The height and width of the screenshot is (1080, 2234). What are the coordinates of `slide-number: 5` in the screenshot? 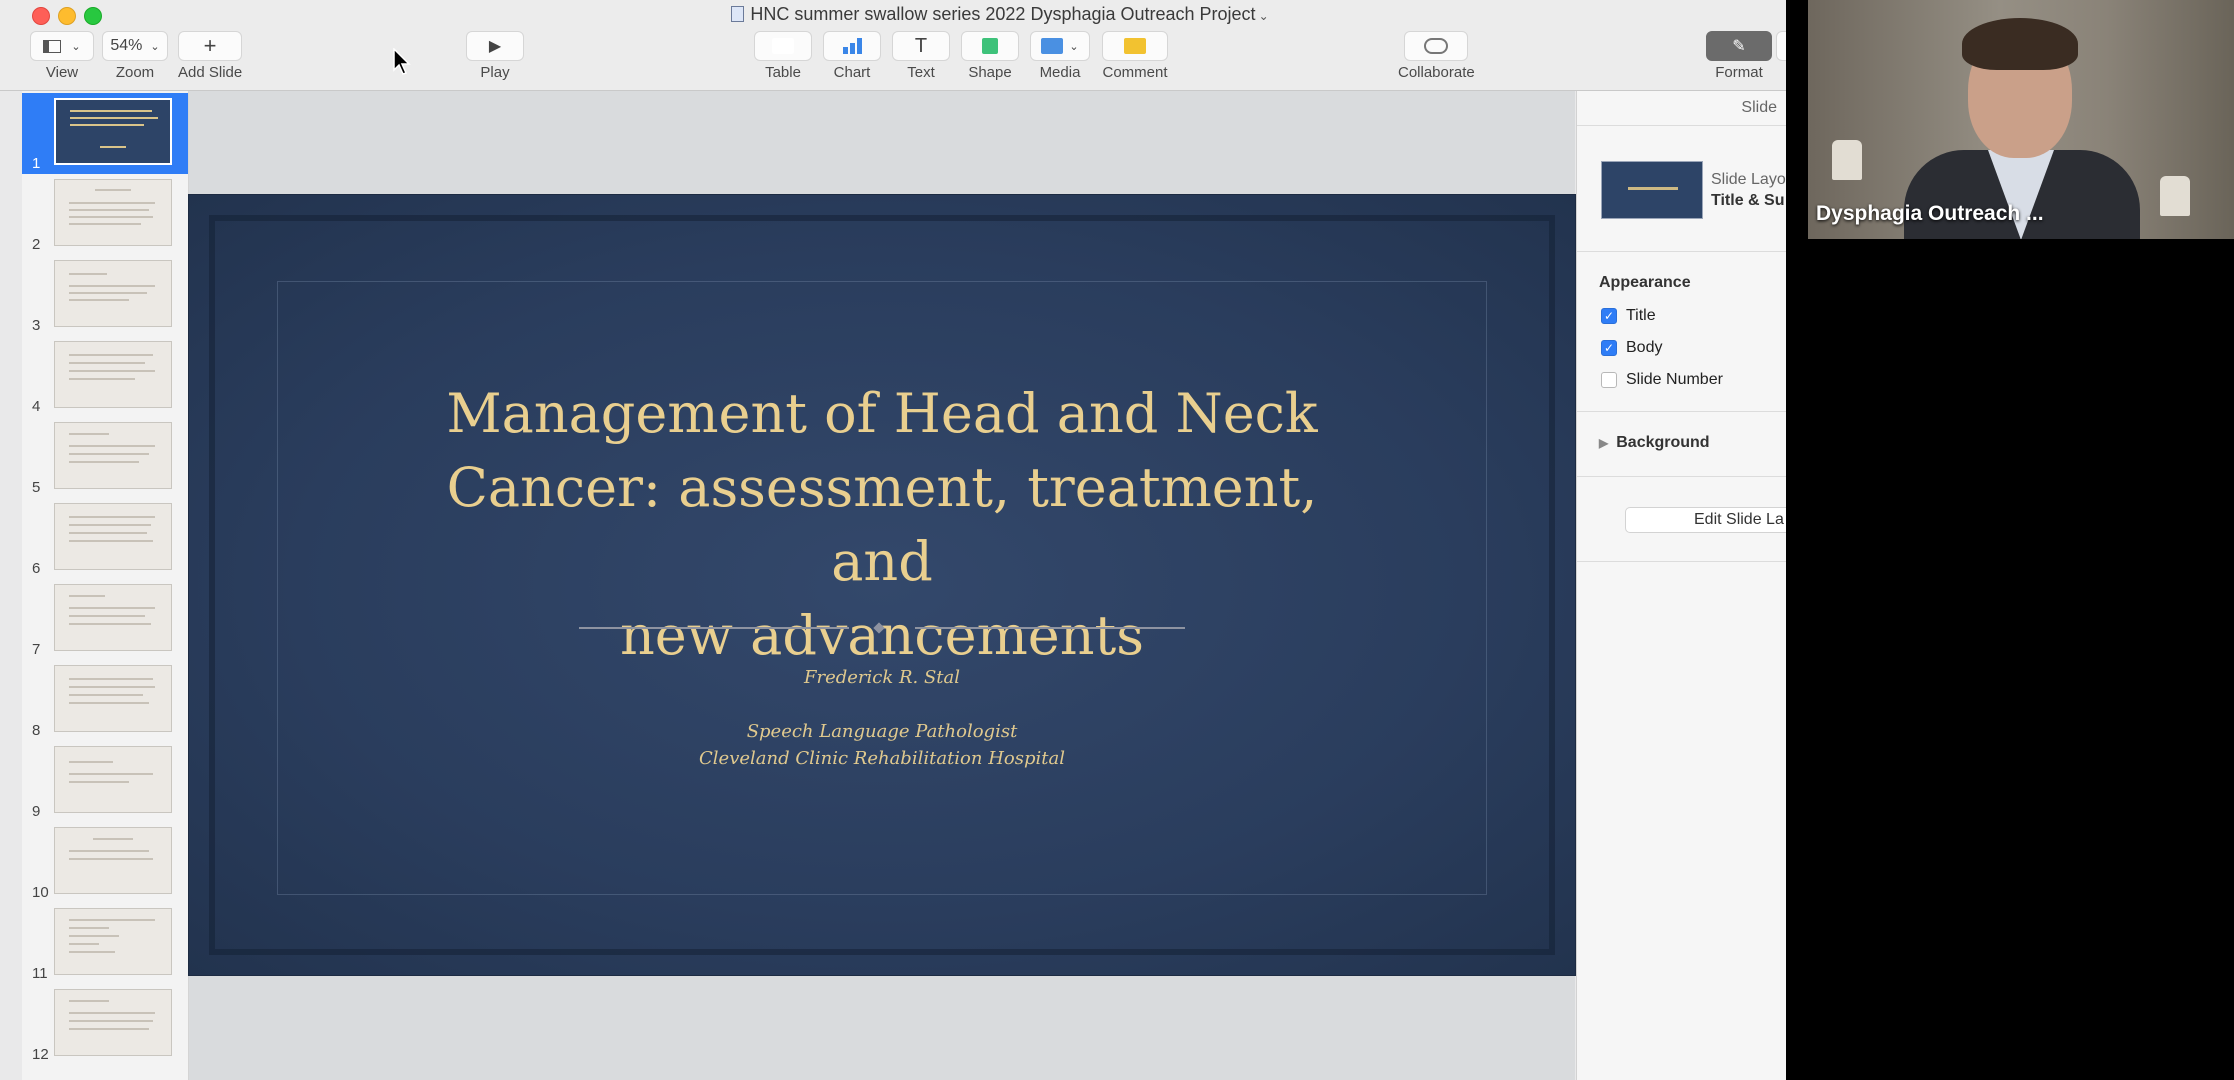 It's located at (36, 487).